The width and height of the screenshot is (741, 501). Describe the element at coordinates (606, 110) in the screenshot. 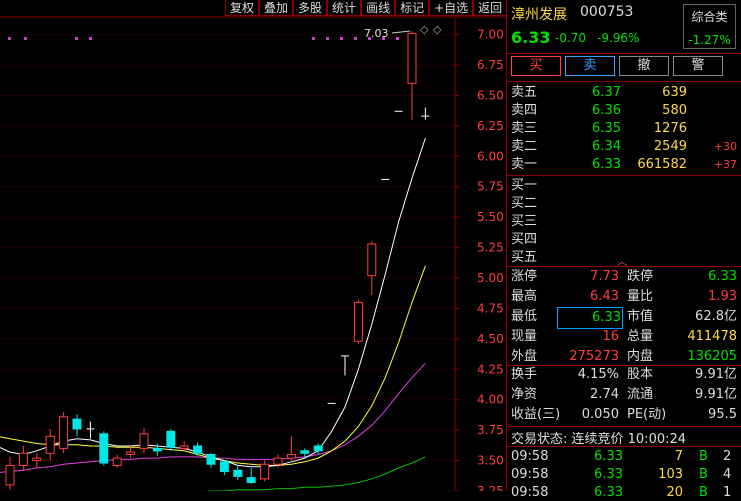

I see `ask-price: 6.36` at that location.